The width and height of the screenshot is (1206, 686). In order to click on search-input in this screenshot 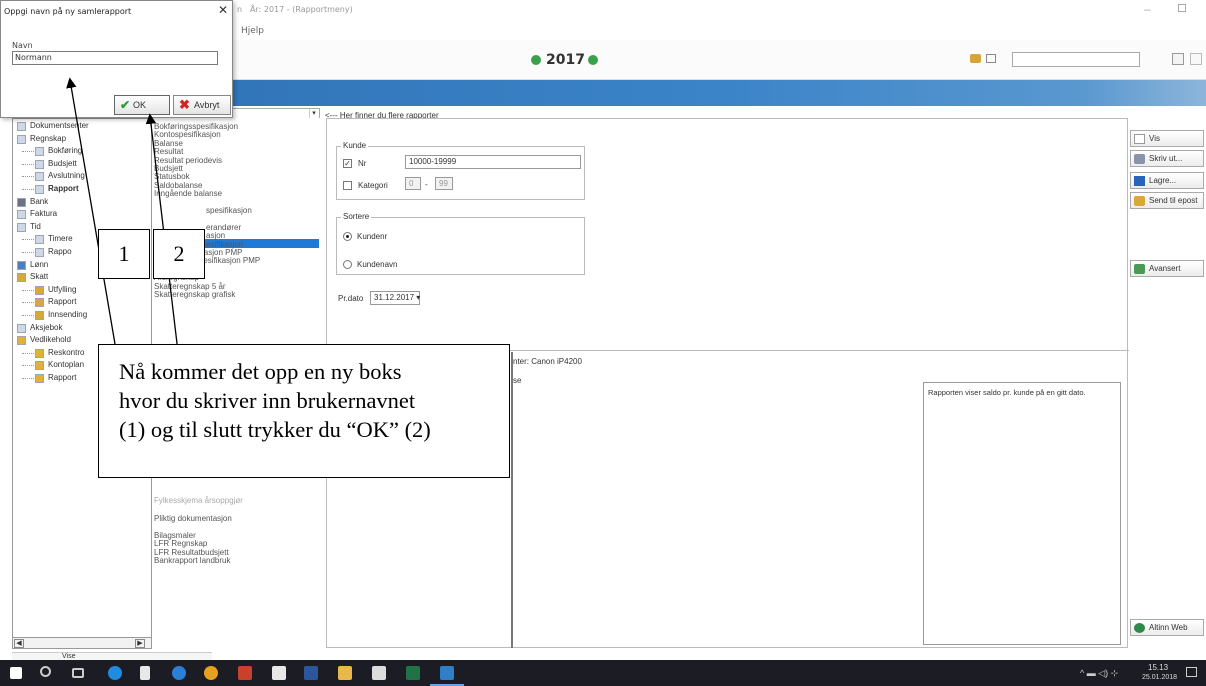, I will do `click(1076, 59)`.